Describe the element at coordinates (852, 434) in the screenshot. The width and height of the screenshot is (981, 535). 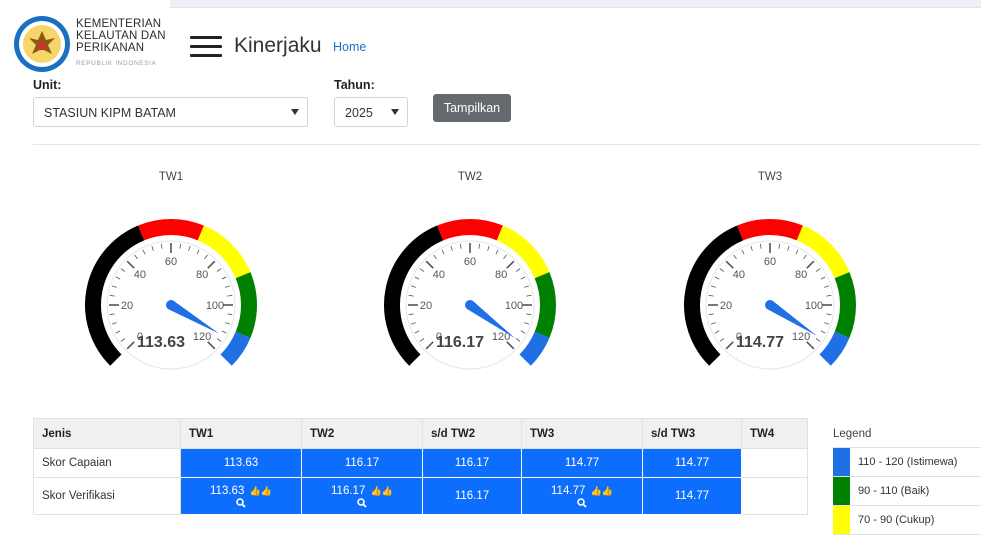
I see `legend-title: Legend` at that location.